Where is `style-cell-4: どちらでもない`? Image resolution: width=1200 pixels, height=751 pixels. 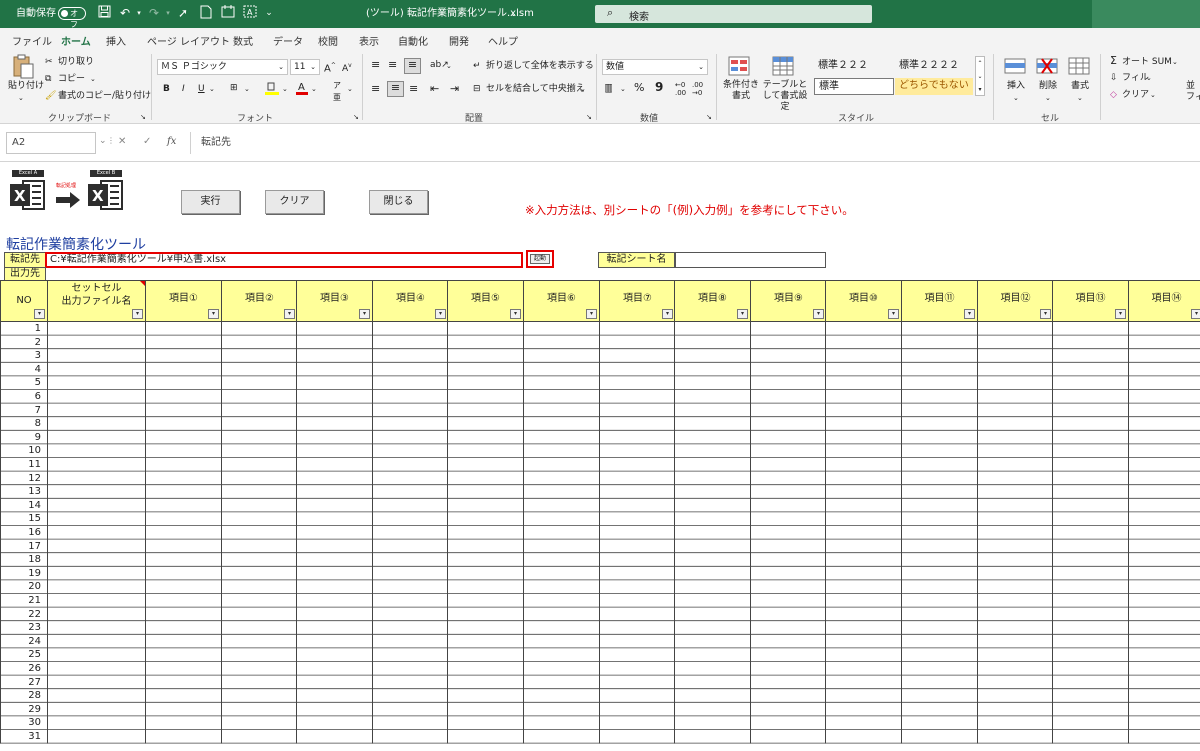 style-cell-4: どちらでもない is located at coordinates (934, 86).